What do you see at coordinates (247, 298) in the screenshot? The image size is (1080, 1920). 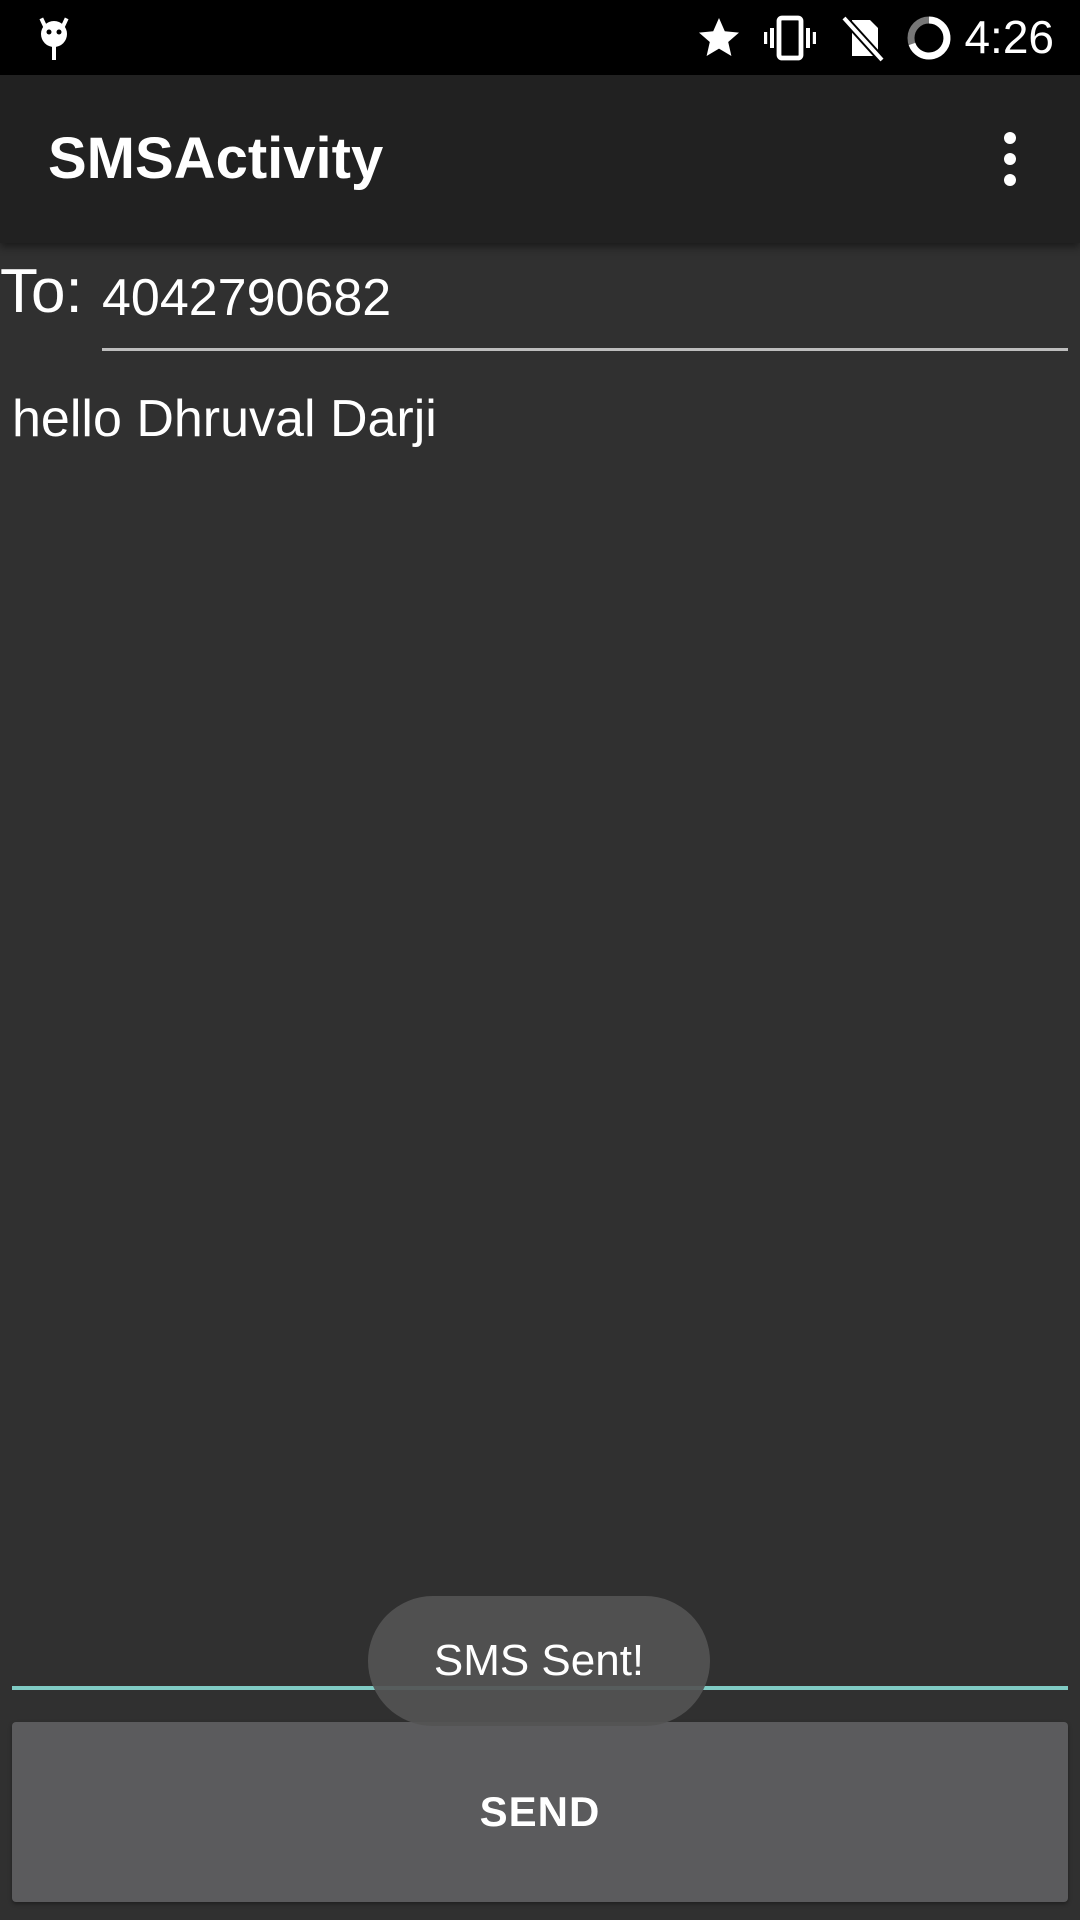 I see `recipient-phone-value: 4042790682` at bounding box center [247, 298].